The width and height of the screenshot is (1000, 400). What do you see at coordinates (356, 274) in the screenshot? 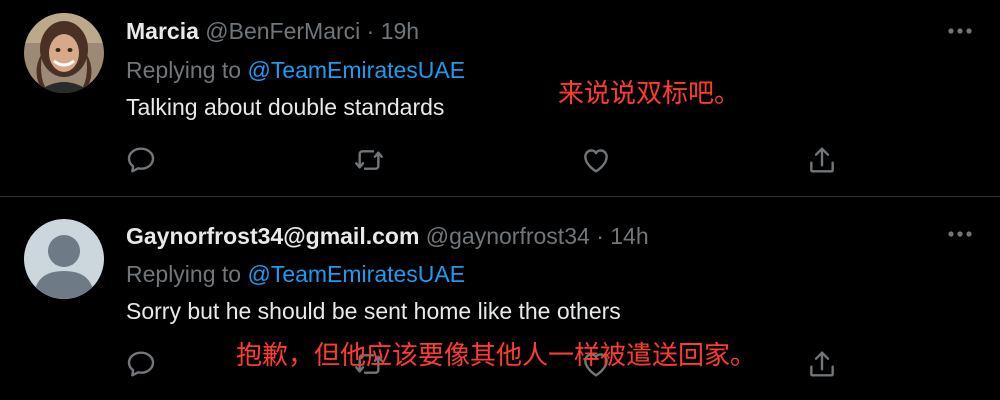
I see `mention-link: @TeamEmiratesUAE` at bounding box center [356, 274].